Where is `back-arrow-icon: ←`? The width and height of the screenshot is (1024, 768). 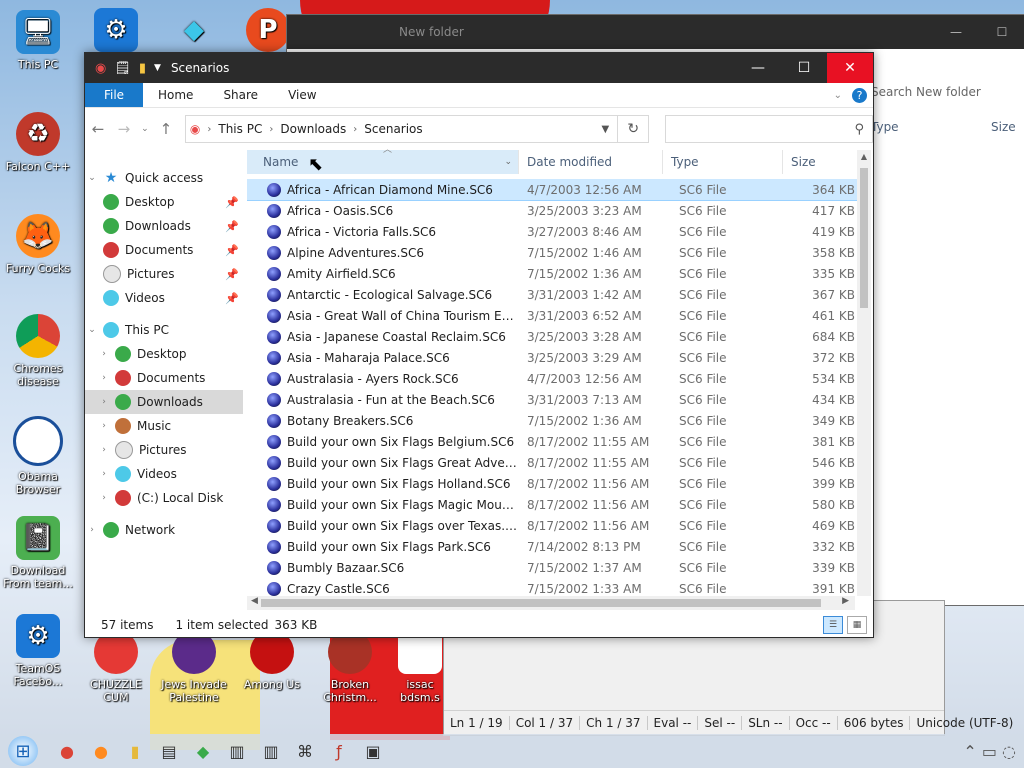 back-arrow-icon: ← is located at coordinates (98, 129).